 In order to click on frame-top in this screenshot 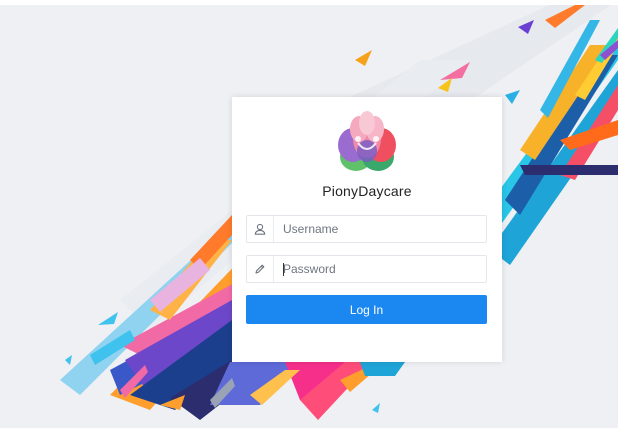, I will do `click(309, 2)`.